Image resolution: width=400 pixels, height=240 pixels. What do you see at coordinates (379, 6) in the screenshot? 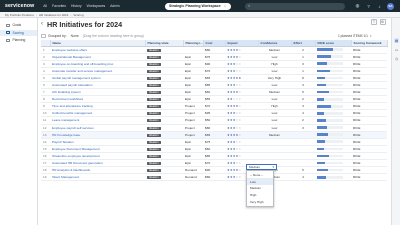
I see `bell-icon: ♪` at bounding box center [379, 6].